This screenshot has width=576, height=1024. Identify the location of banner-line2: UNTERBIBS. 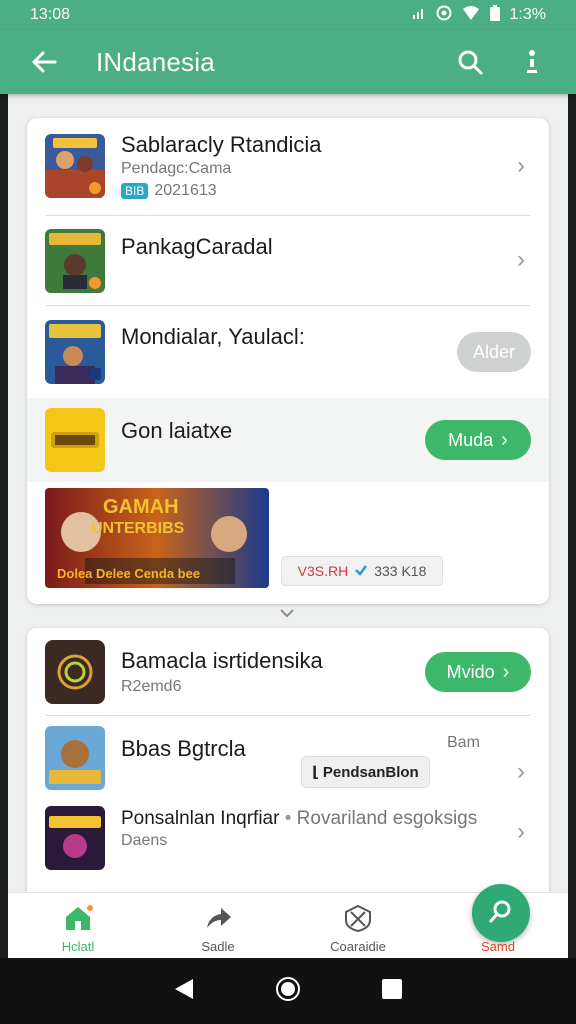
(138, 528).